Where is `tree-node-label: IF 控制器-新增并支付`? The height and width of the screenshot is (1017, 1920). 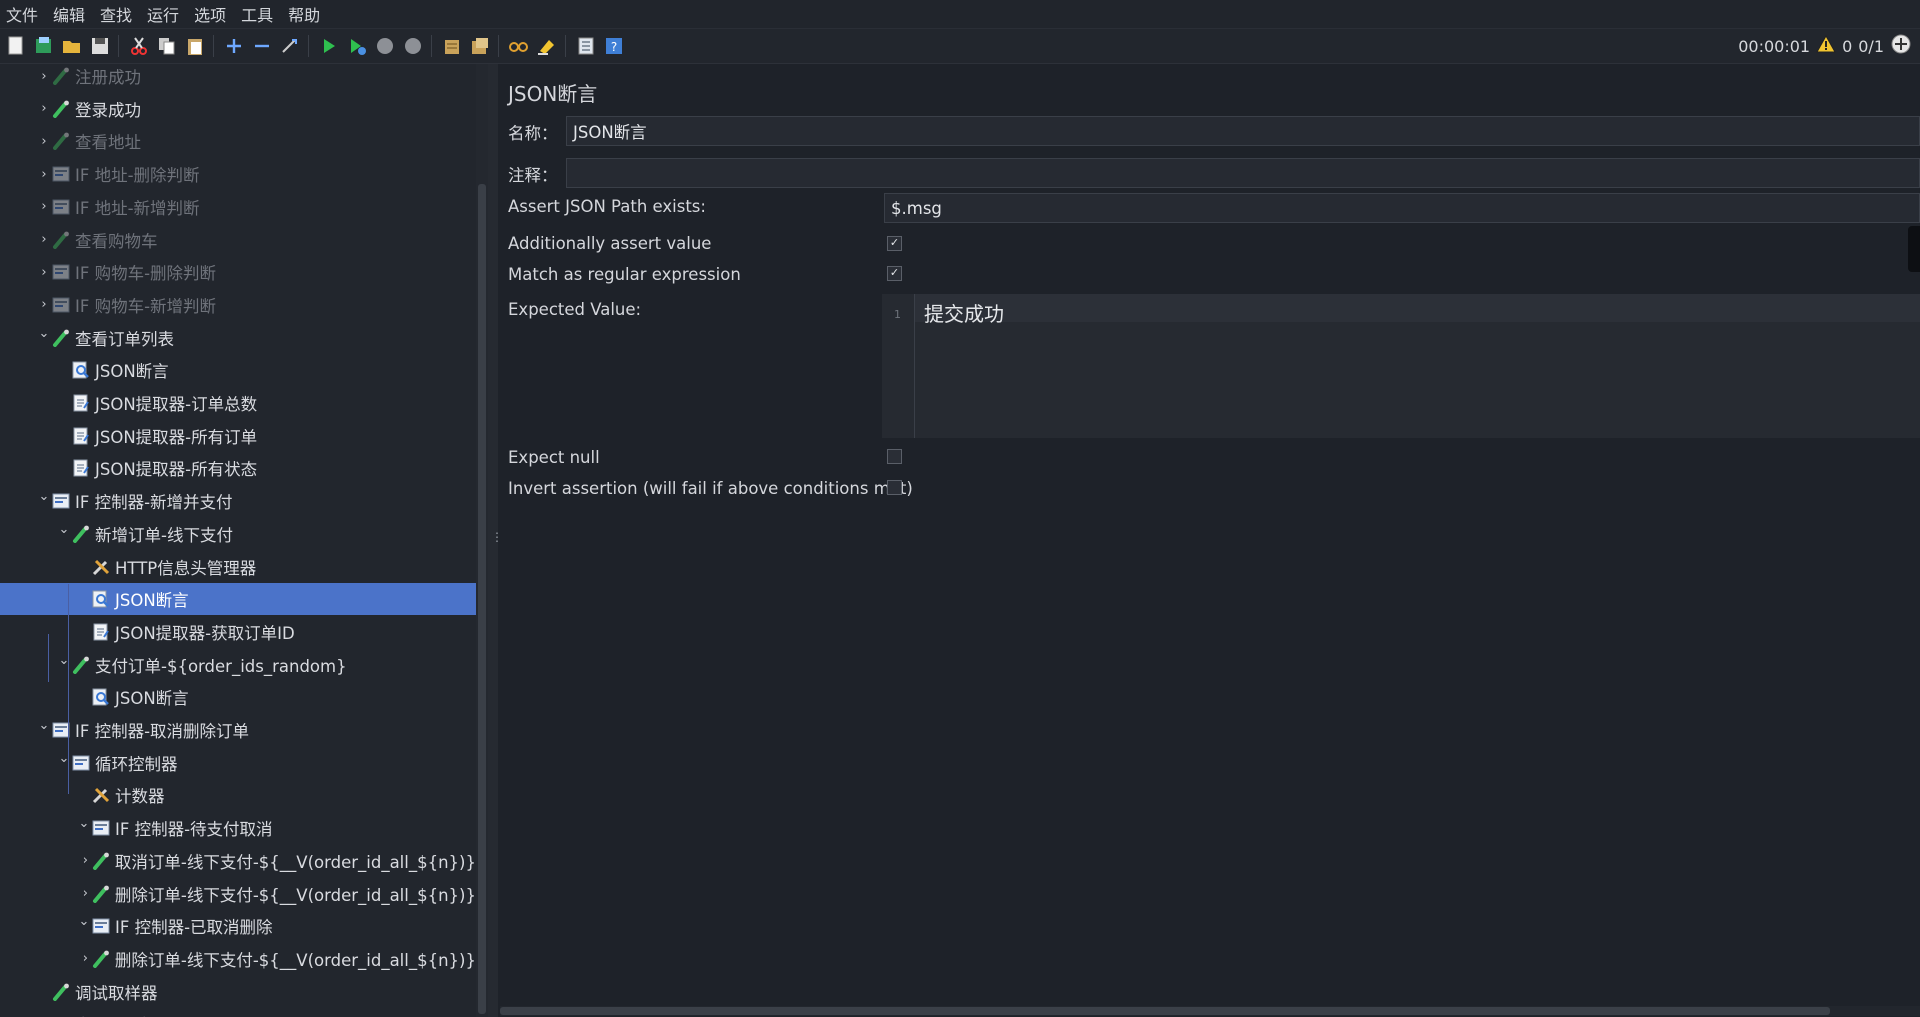 tree-node-label: IF 控制器-新增并支付 is located at coordinates (154, 503).